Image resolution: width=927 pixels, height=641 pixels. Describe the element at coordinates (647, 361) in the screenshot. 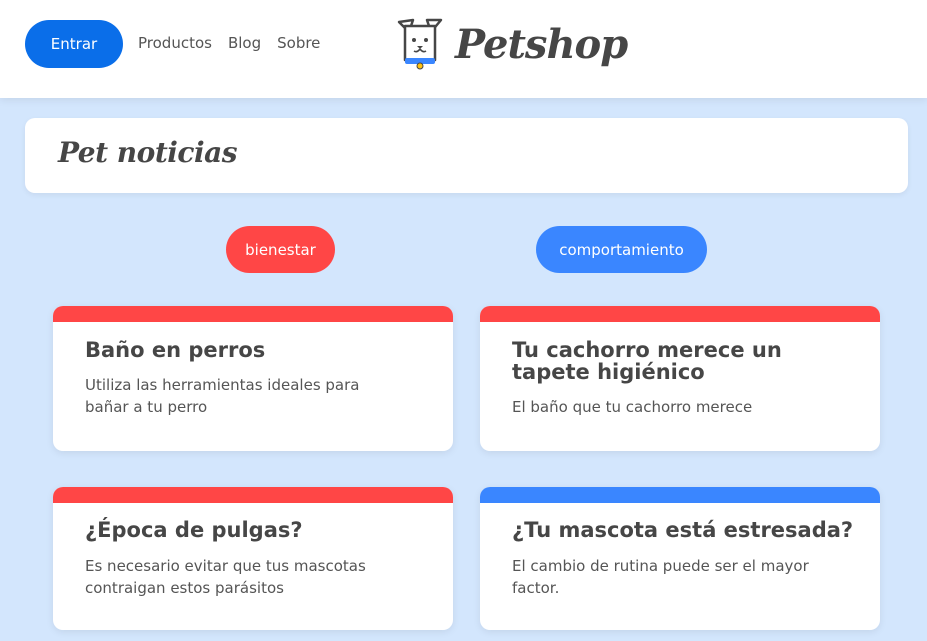

I see `card-title: Tu cachorro merece un tapete higiénico` at that location.